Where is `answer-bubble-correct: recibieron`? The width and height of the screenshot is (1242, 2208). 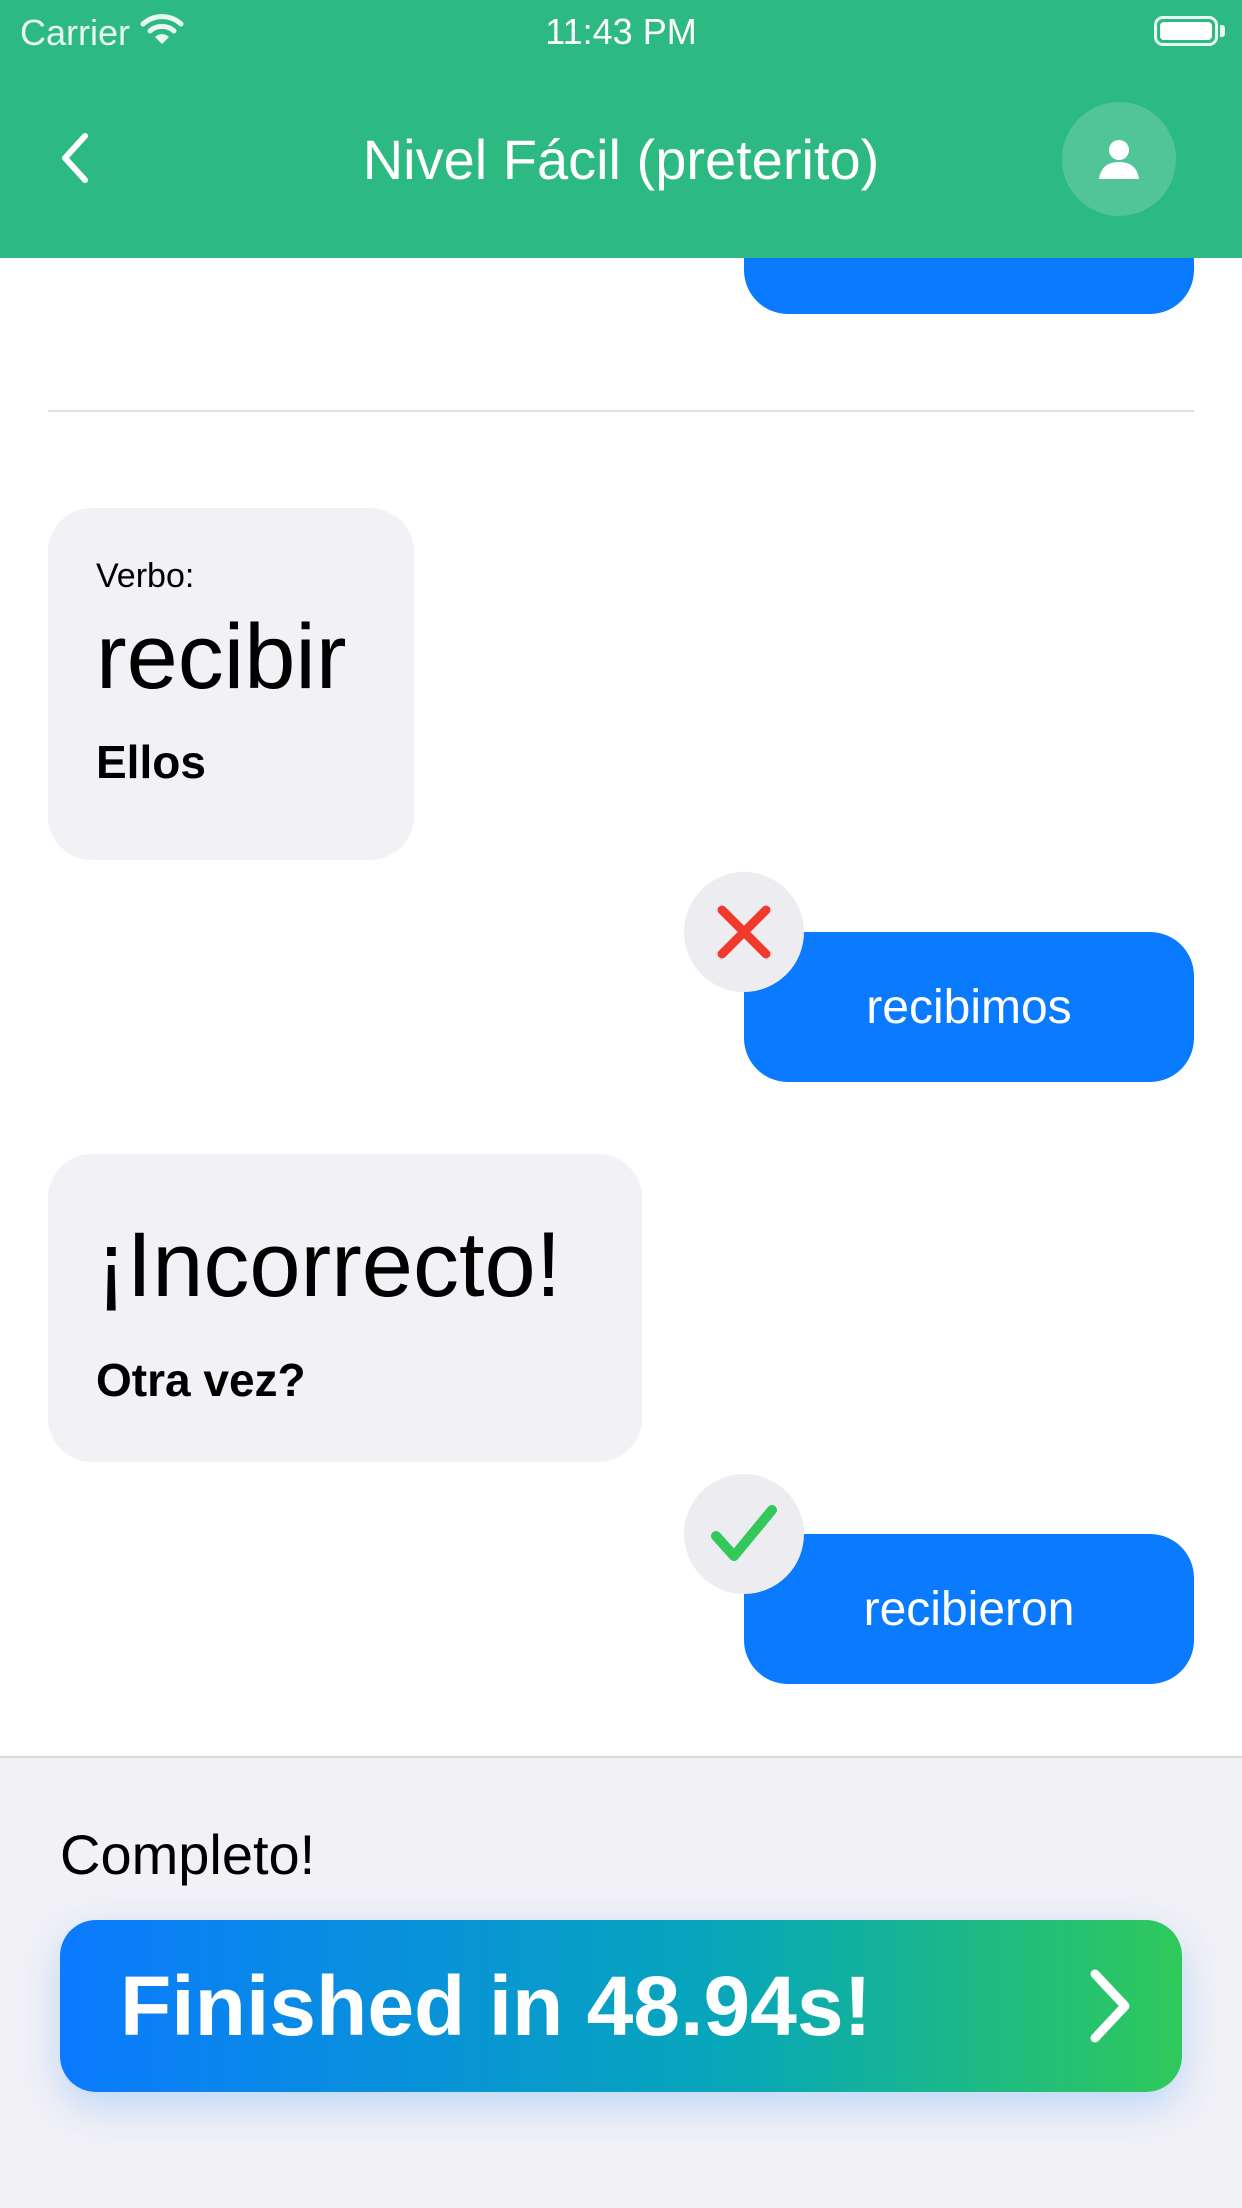
answer-bubble-correct: recibieron is located at coordinates (969, 1609).